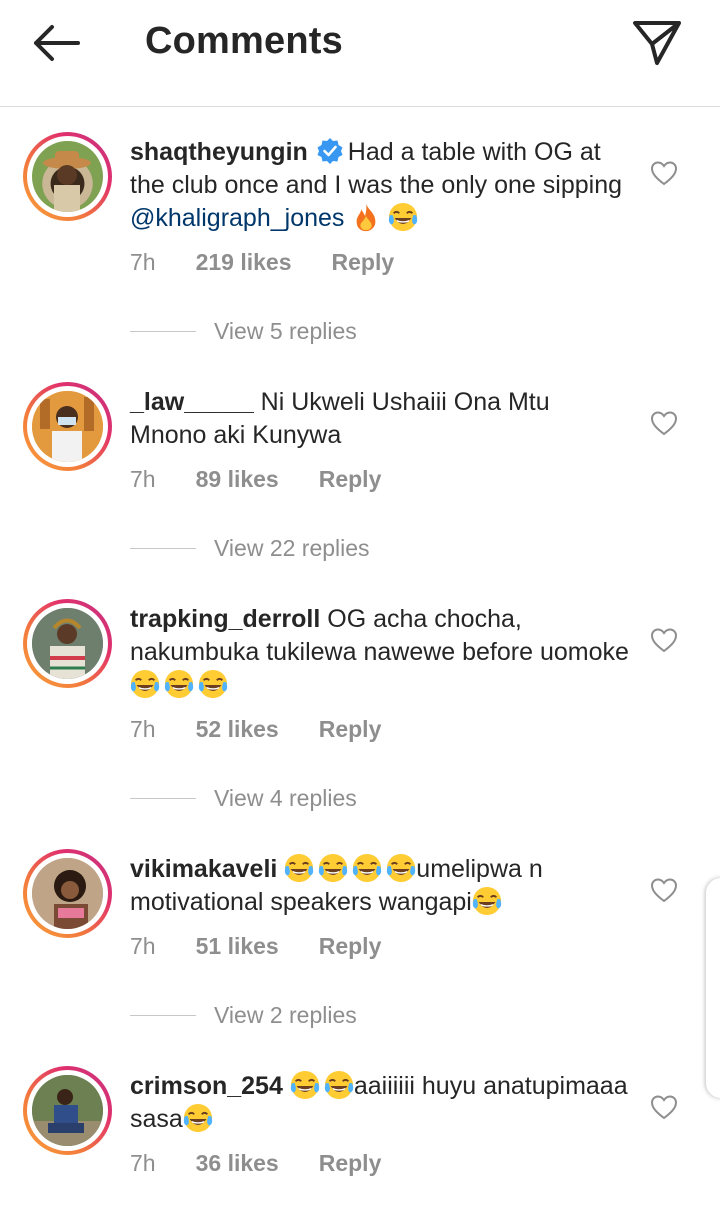  I want to click on mention-link: @khaligraph_jones, so click(237, 218).